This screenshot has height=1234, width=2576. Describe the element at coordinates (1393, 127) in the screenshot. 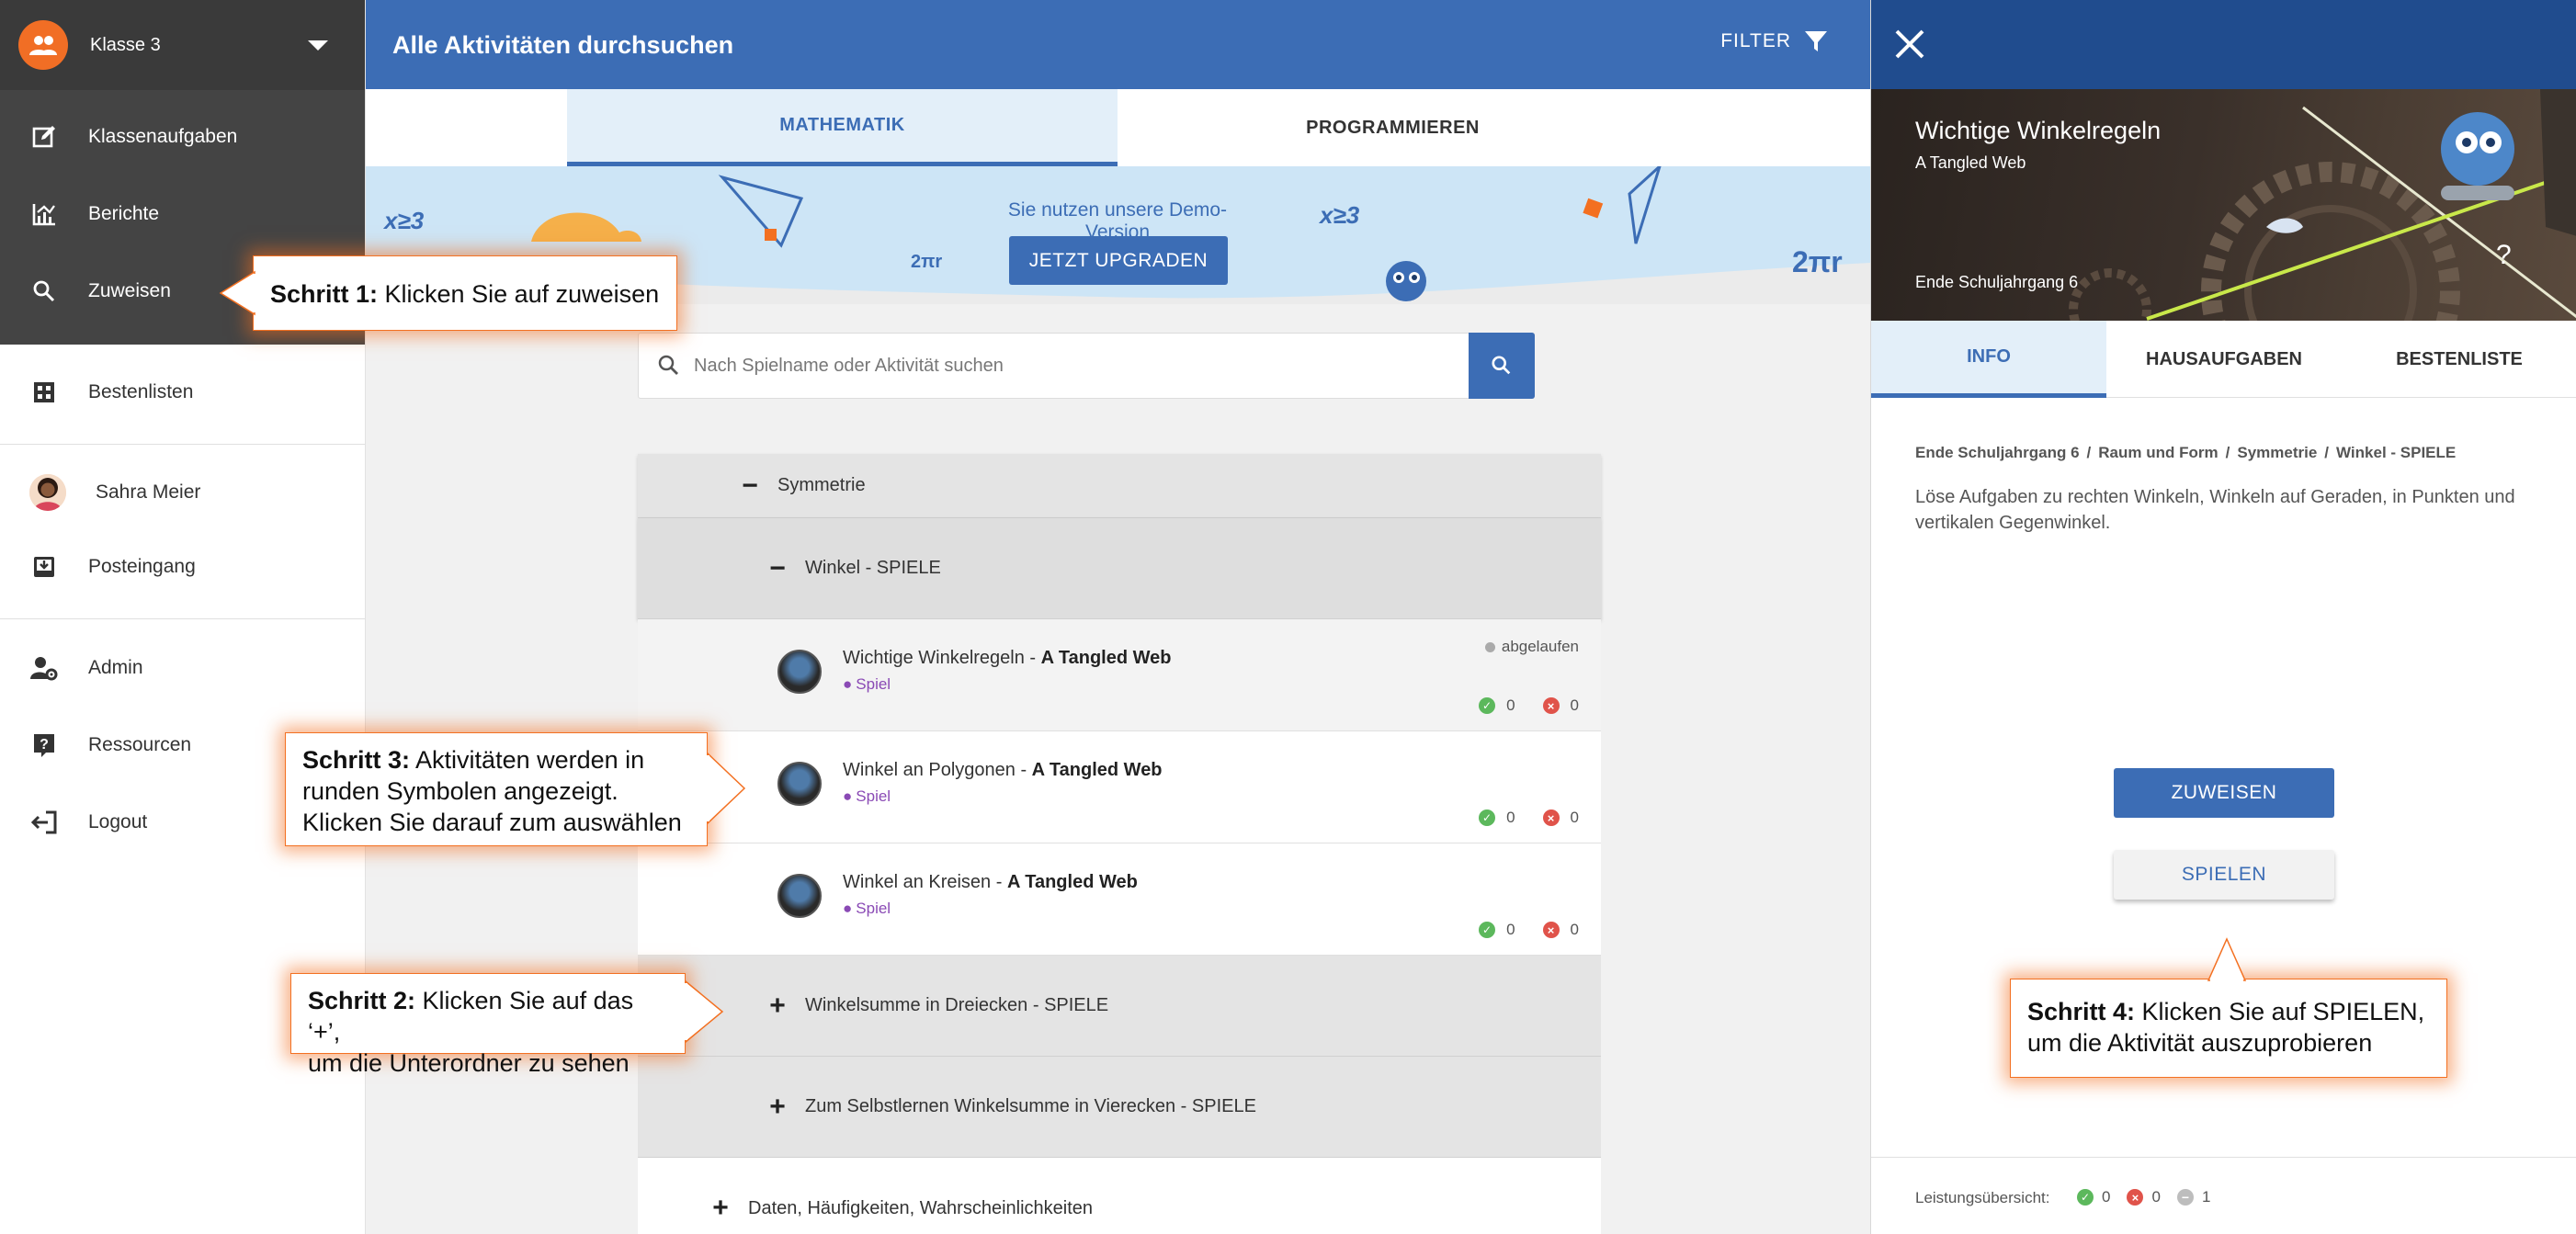

I see `tab-programmieren: PROGRAMMIEREN` at that location.